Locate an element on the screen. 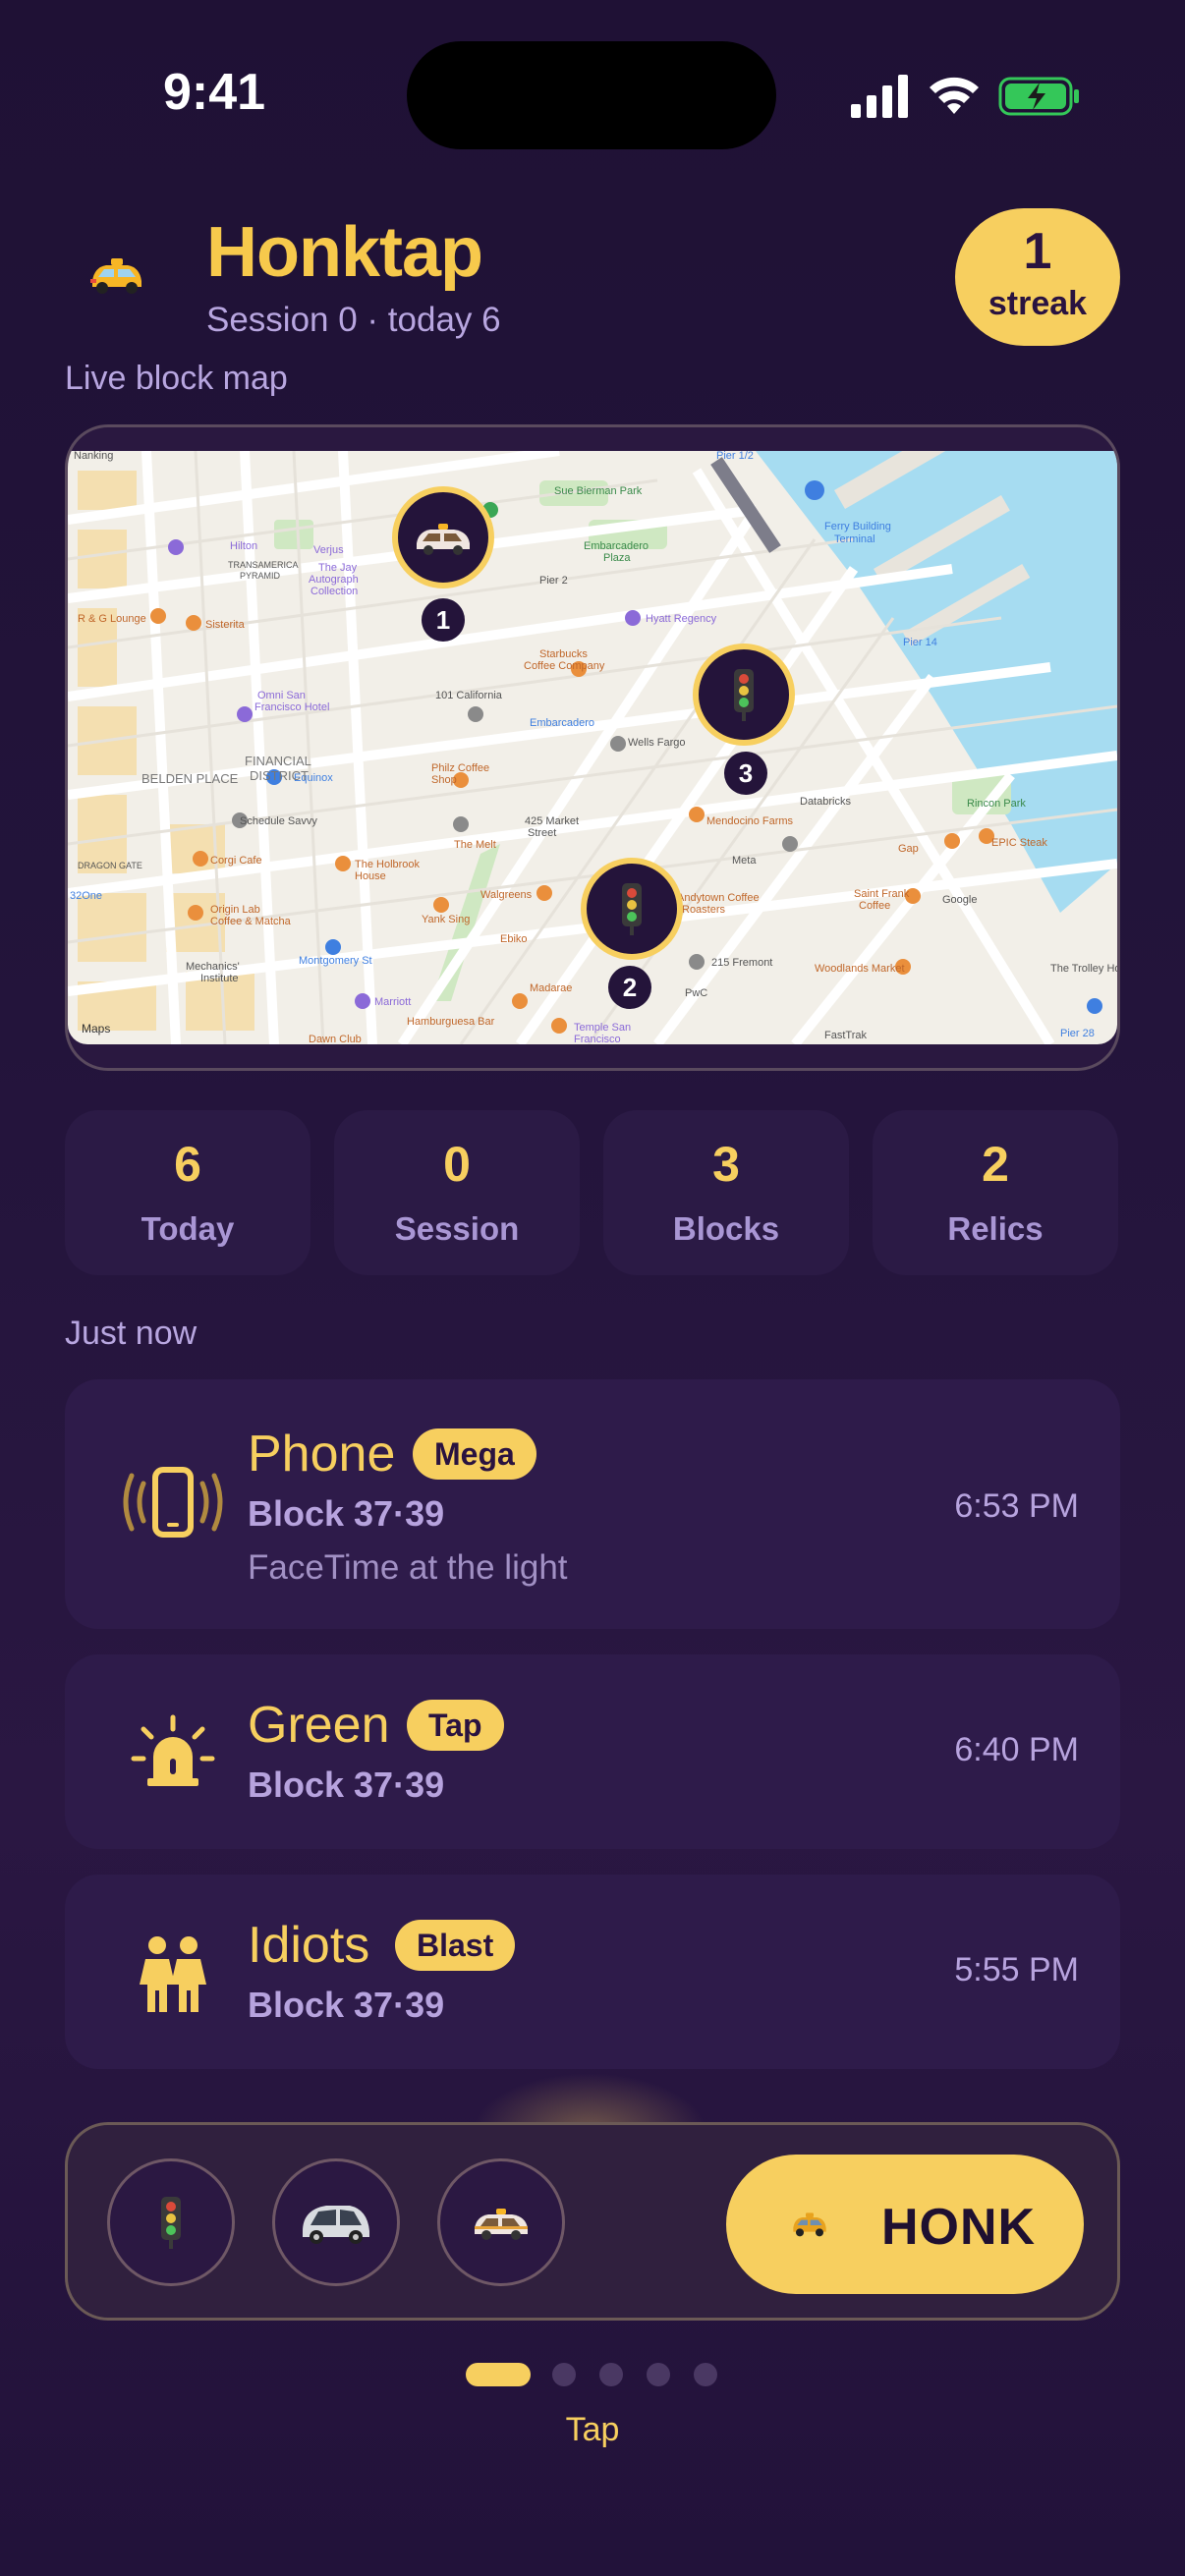 The height and width of the screenshot is (2576, 1185). feed-item-green: Green Tap Block 37·39 6:40 PM is located at coordinates (592, 1751).